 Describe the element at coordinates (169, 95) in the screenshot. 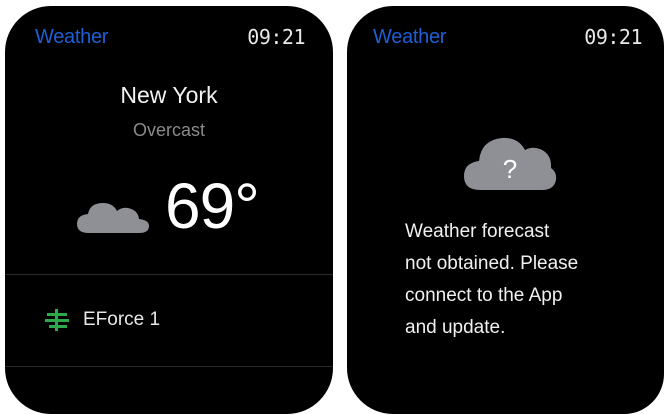

I see `city-name: New York` at that location.